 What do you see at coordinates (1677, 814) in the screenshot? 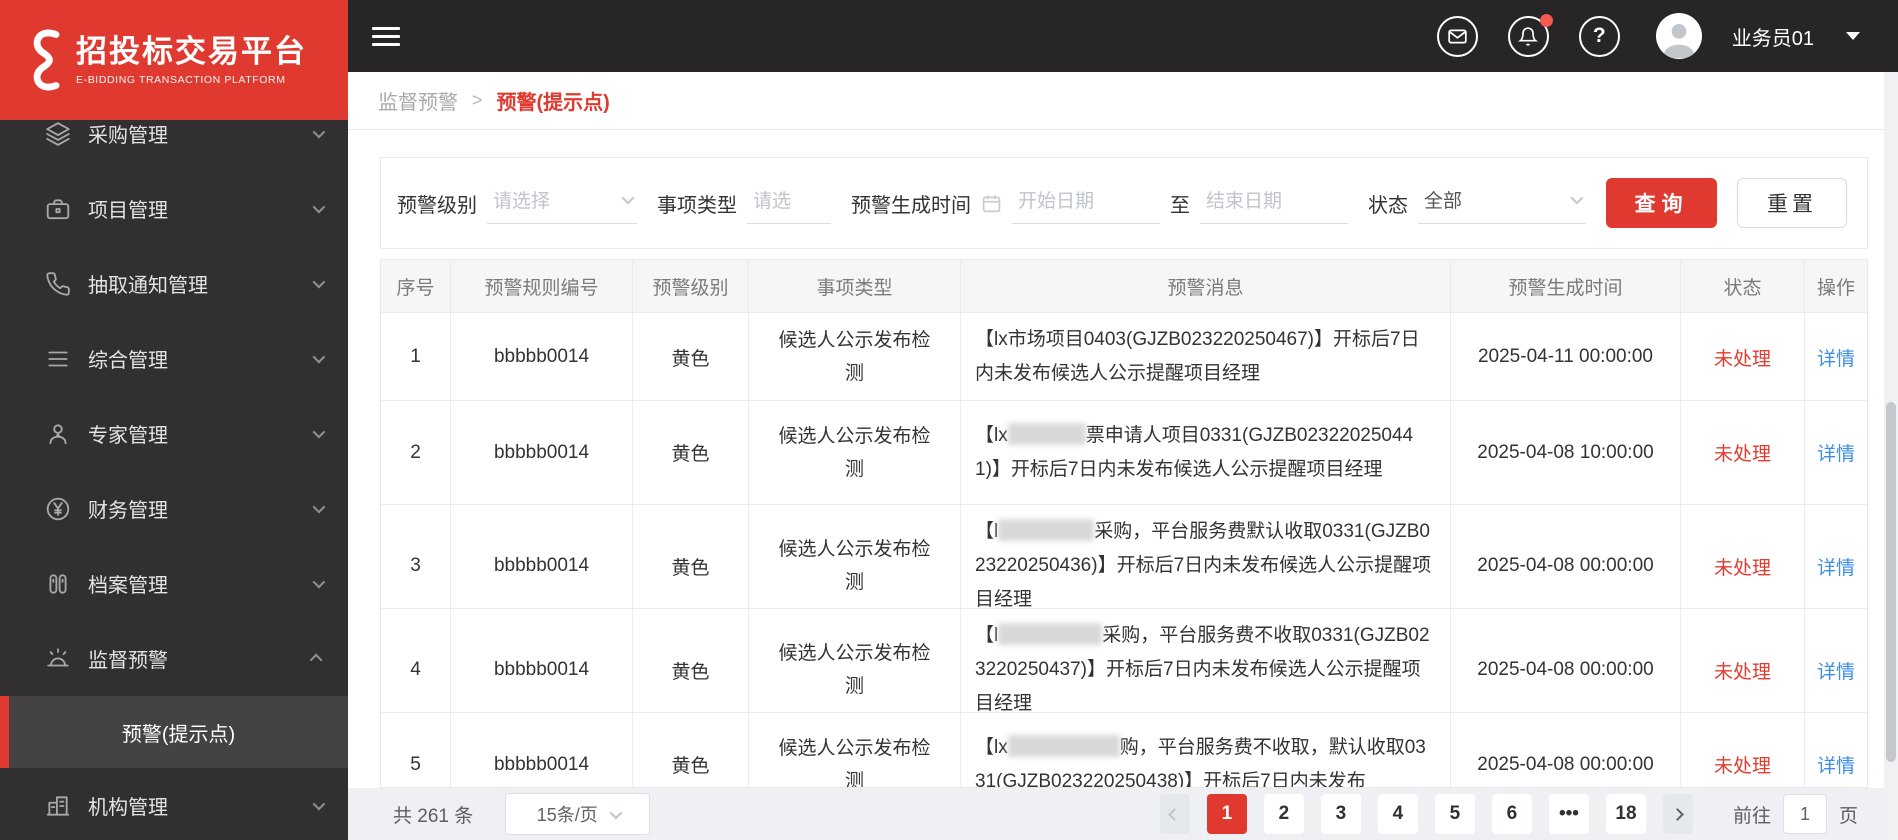
I see `next-page-button` at bounding box center [1677, 814].